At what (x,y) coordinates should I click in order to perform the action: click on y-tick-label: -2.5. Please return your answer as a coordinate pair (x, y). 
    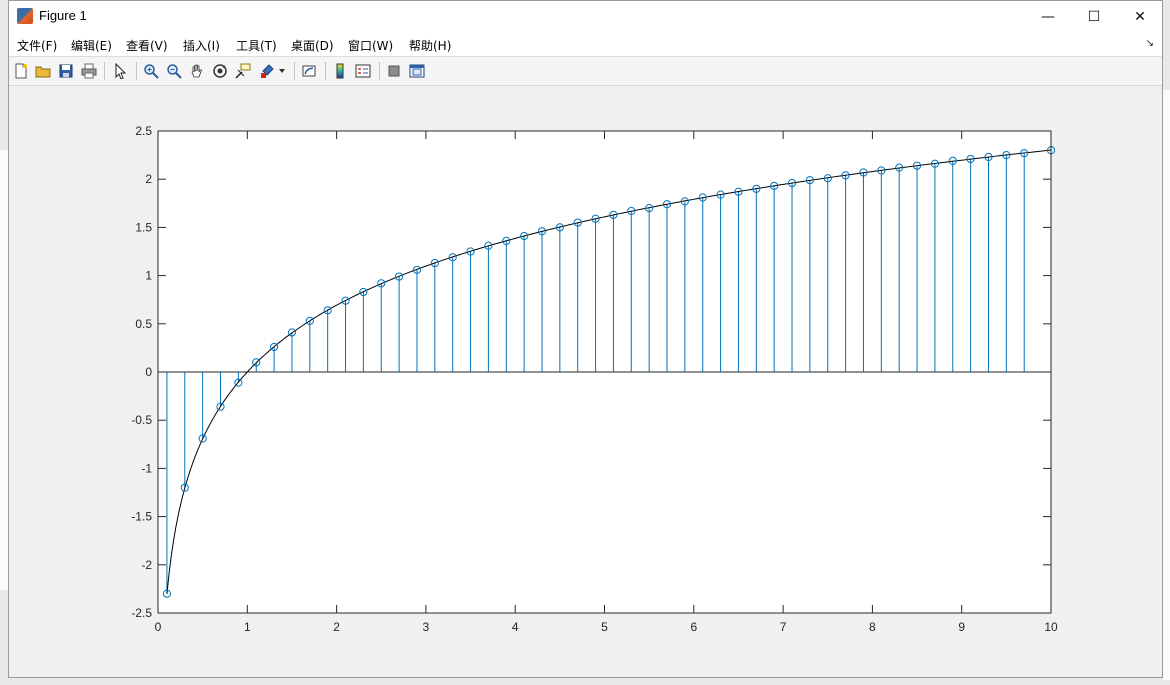
    Looking at the image, I should click on (141, 613).